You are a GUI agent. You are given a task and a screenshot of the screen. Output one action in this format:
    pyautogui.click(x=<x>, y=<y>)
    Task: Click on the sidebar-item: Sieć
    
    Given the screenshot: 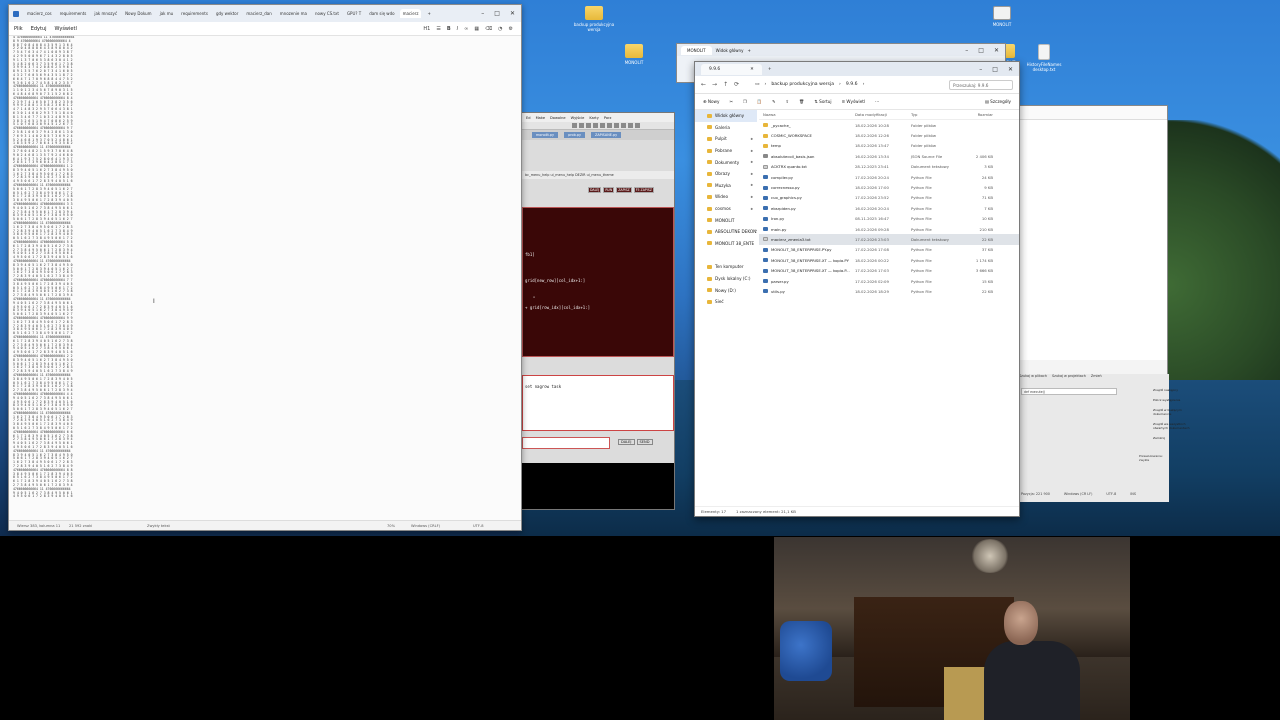 What is the action you would take?
    pyautogui.click(x=726, y=302)
    